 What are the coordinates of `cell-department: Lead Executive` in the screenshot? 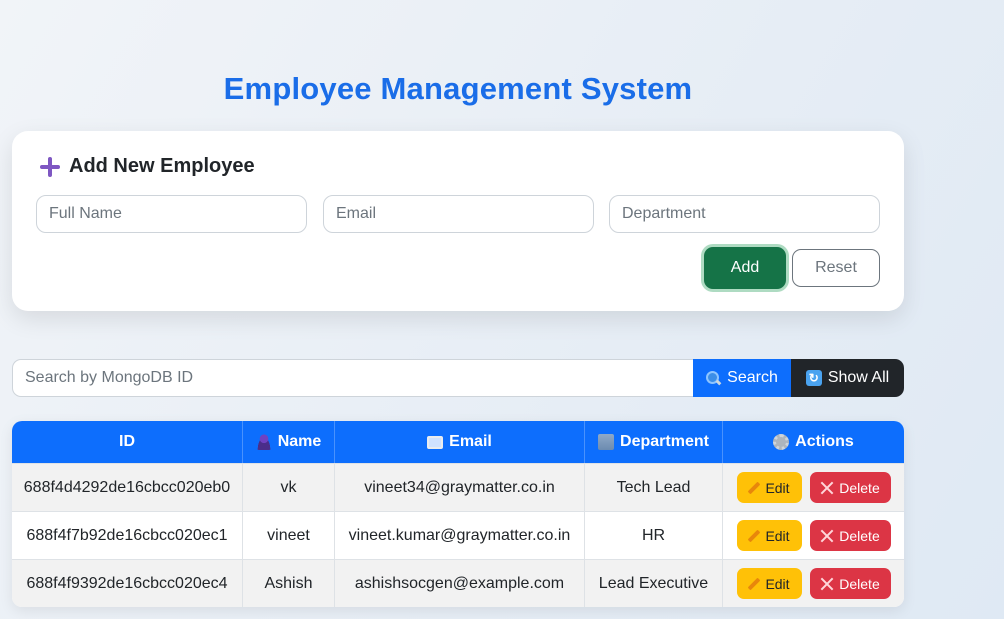 It's located at (654, 583).